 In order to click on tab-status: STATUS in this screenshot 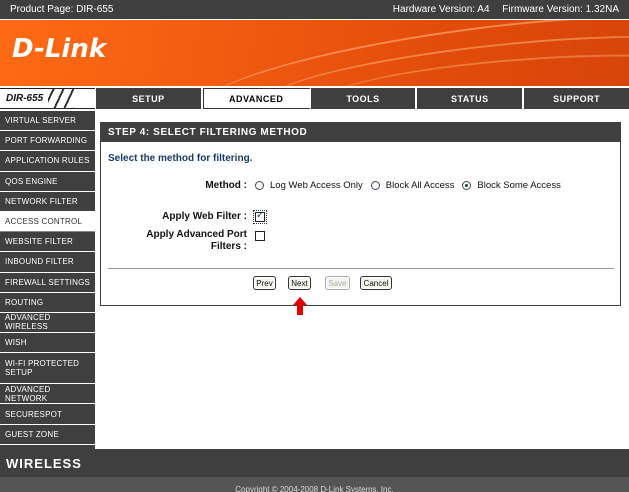, I will do `click(471, 98)`.